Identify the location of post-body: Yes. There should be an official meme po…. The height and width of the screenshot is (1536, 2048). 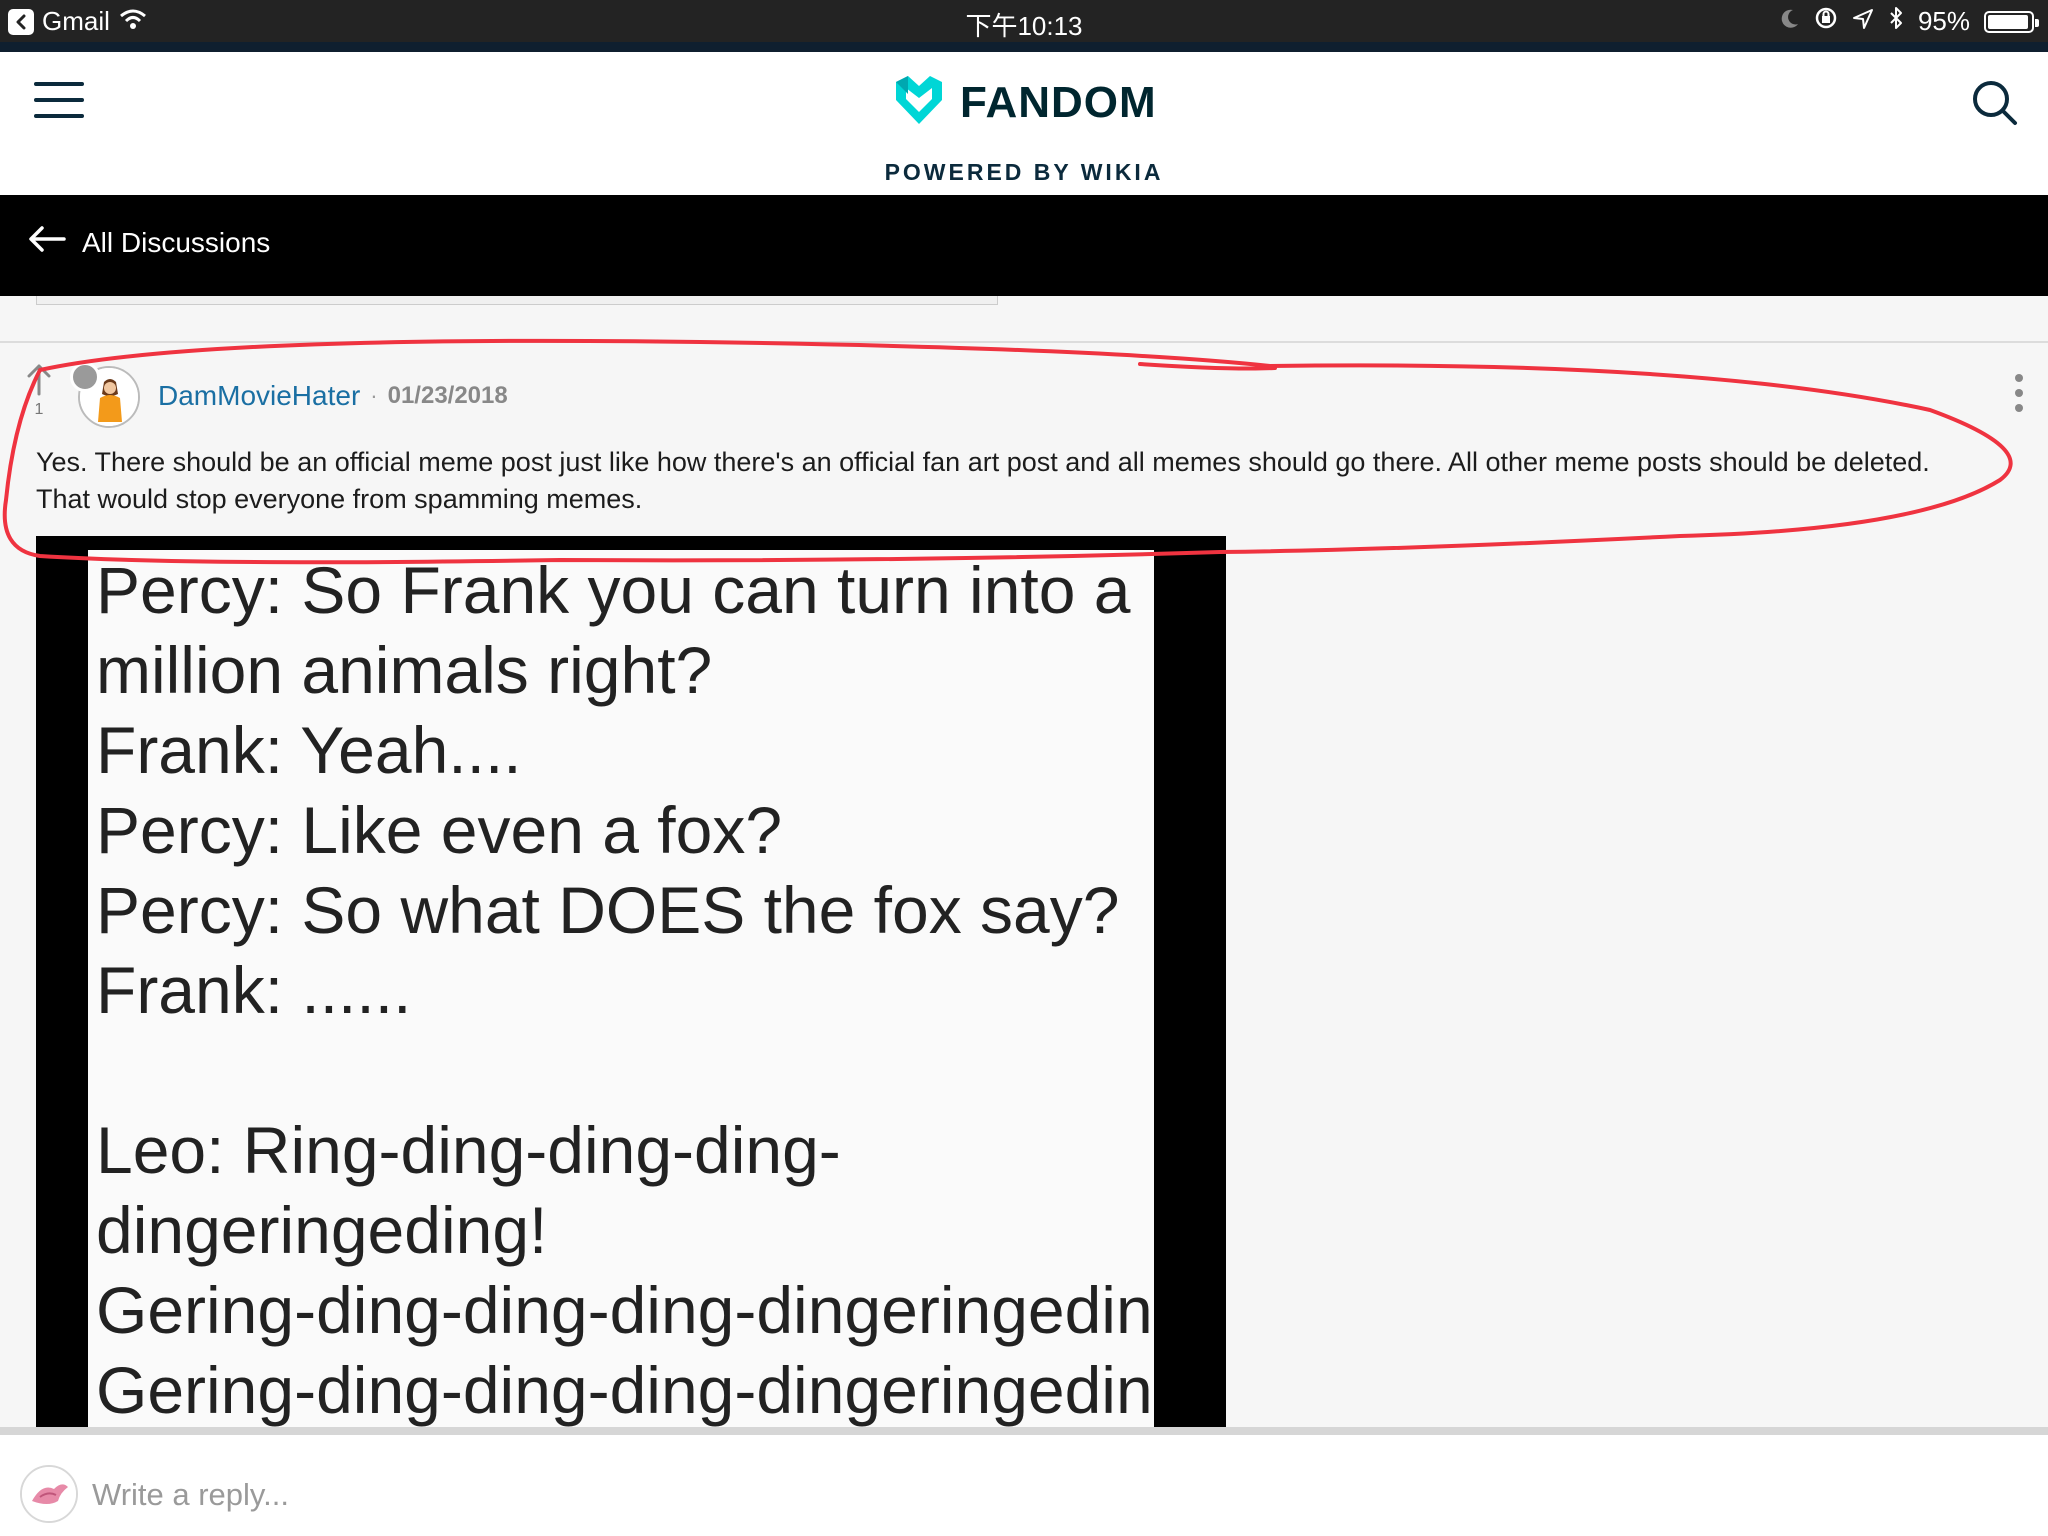
(983, 480).